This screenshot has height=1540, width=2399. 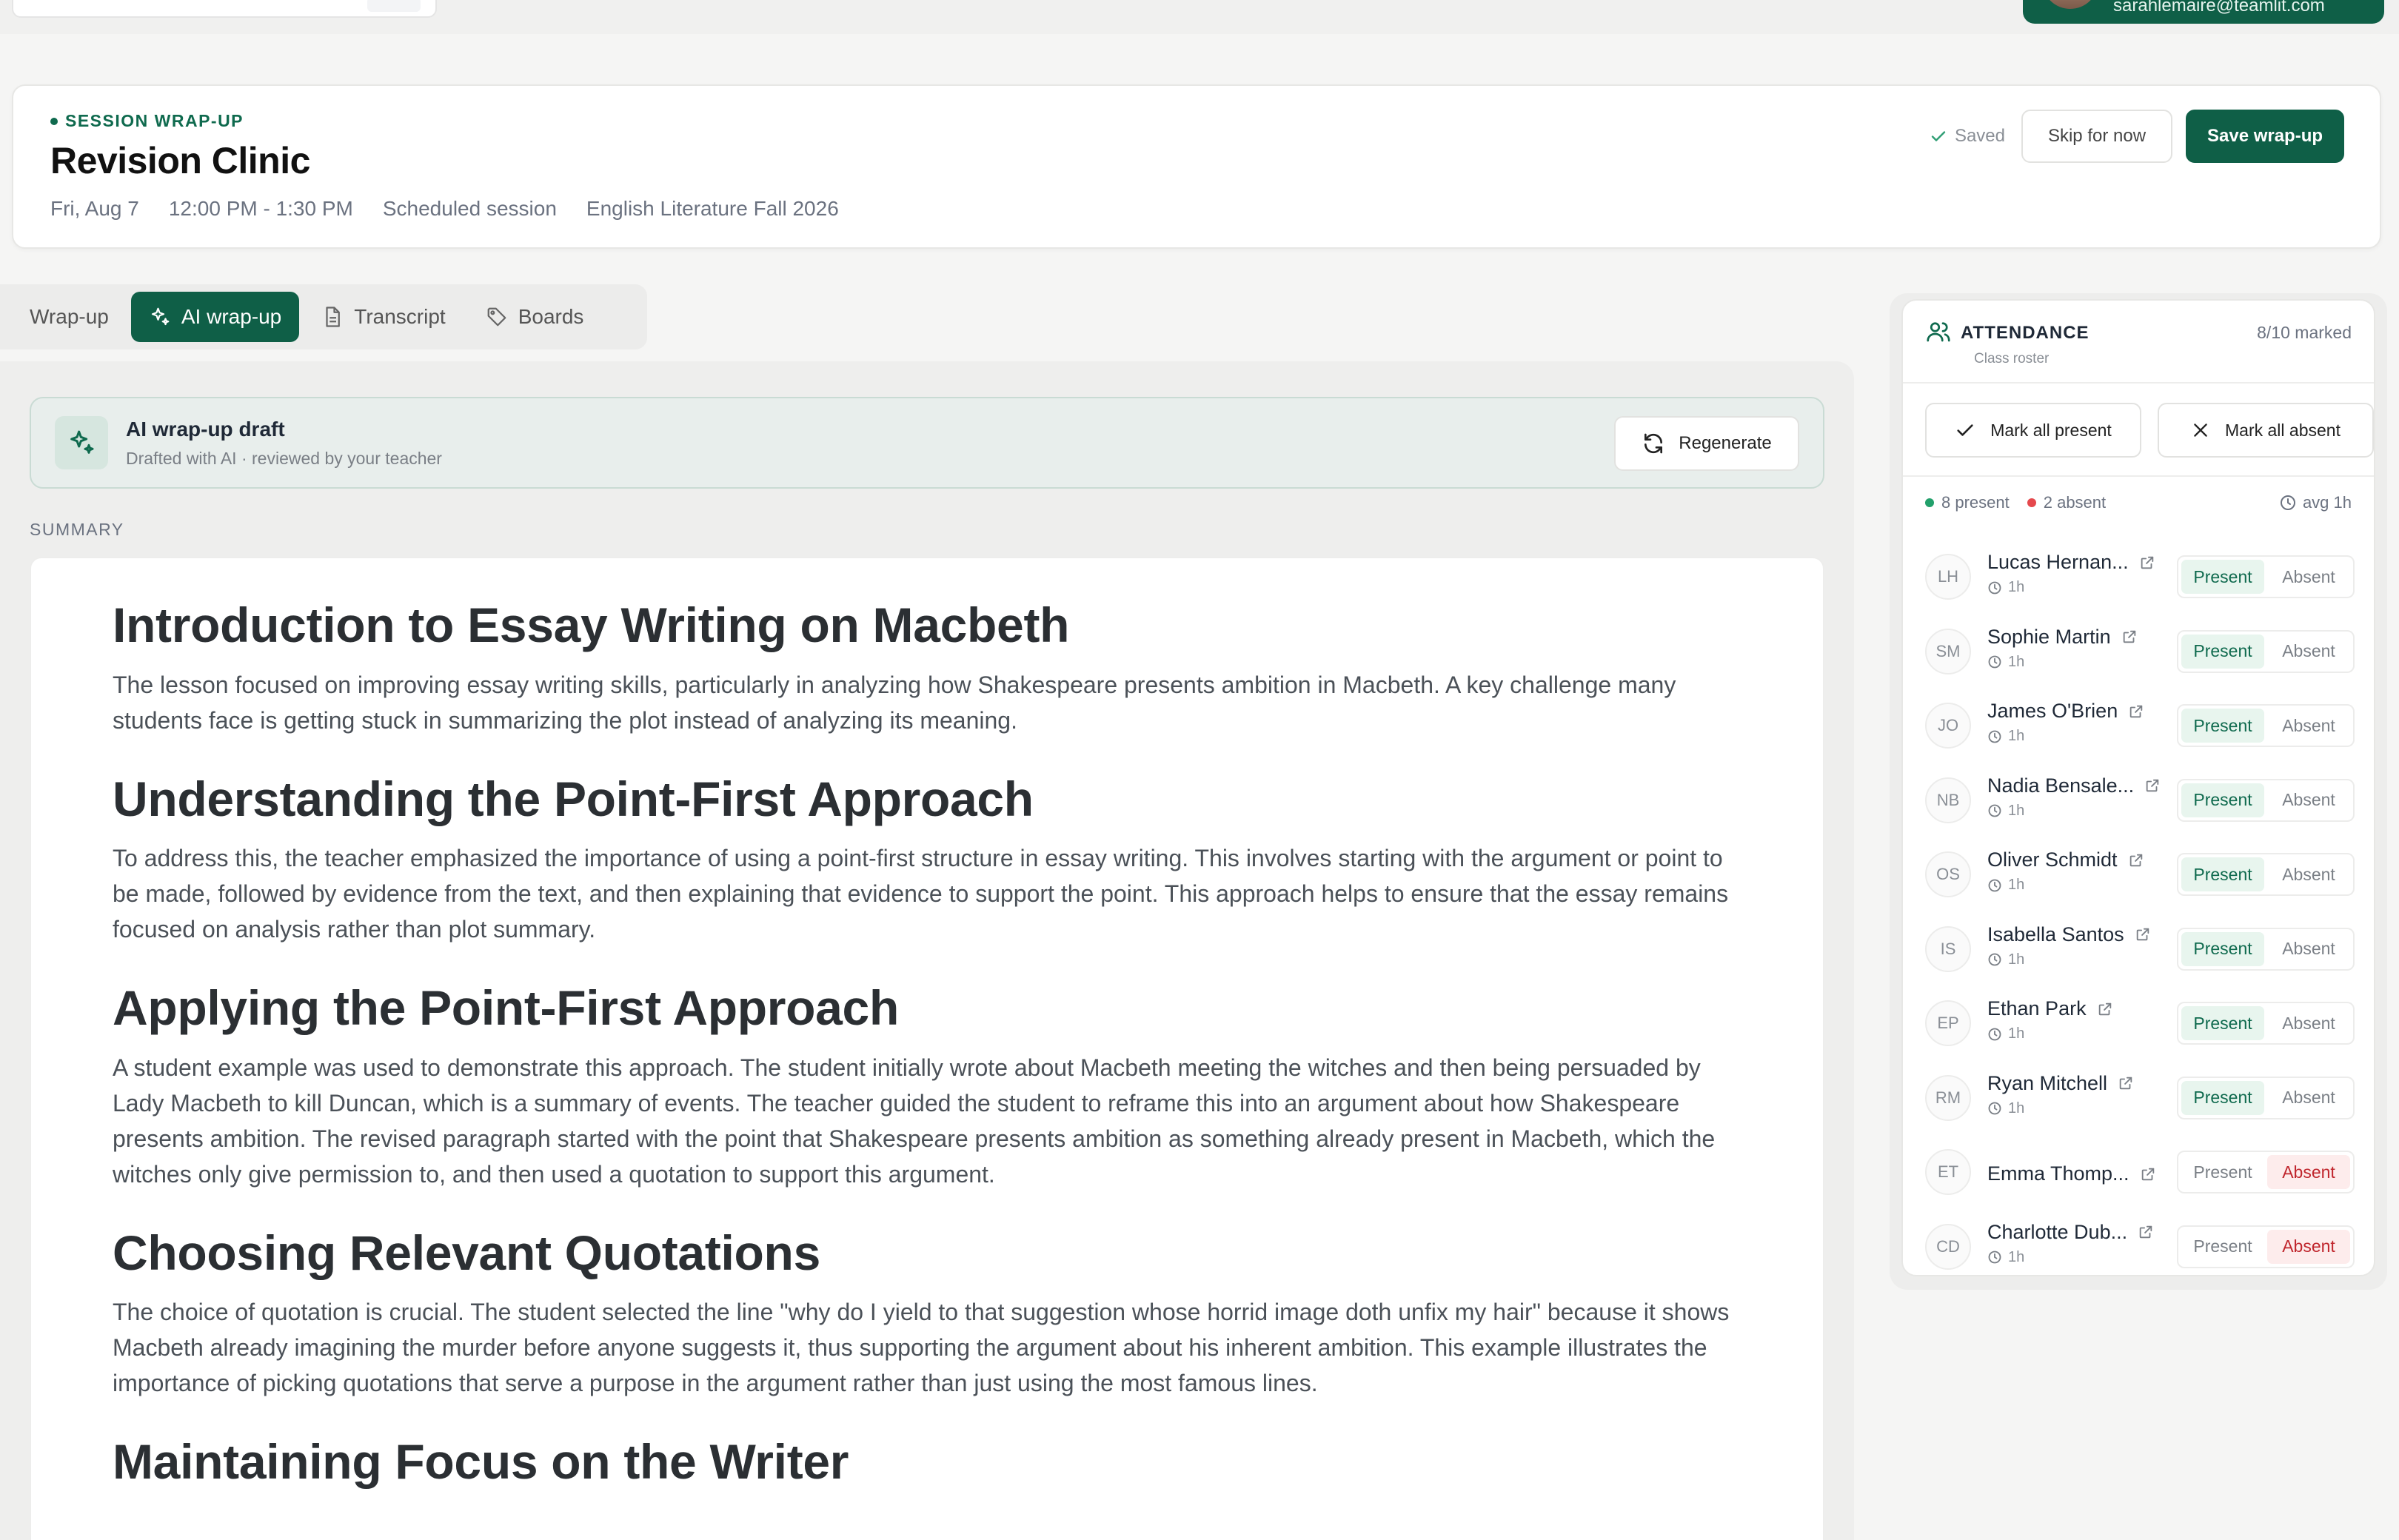 What do you see at coordinates (1653, 443) in the screenshot?
I see `refresh-icon` at bounding box center [1653, 443].